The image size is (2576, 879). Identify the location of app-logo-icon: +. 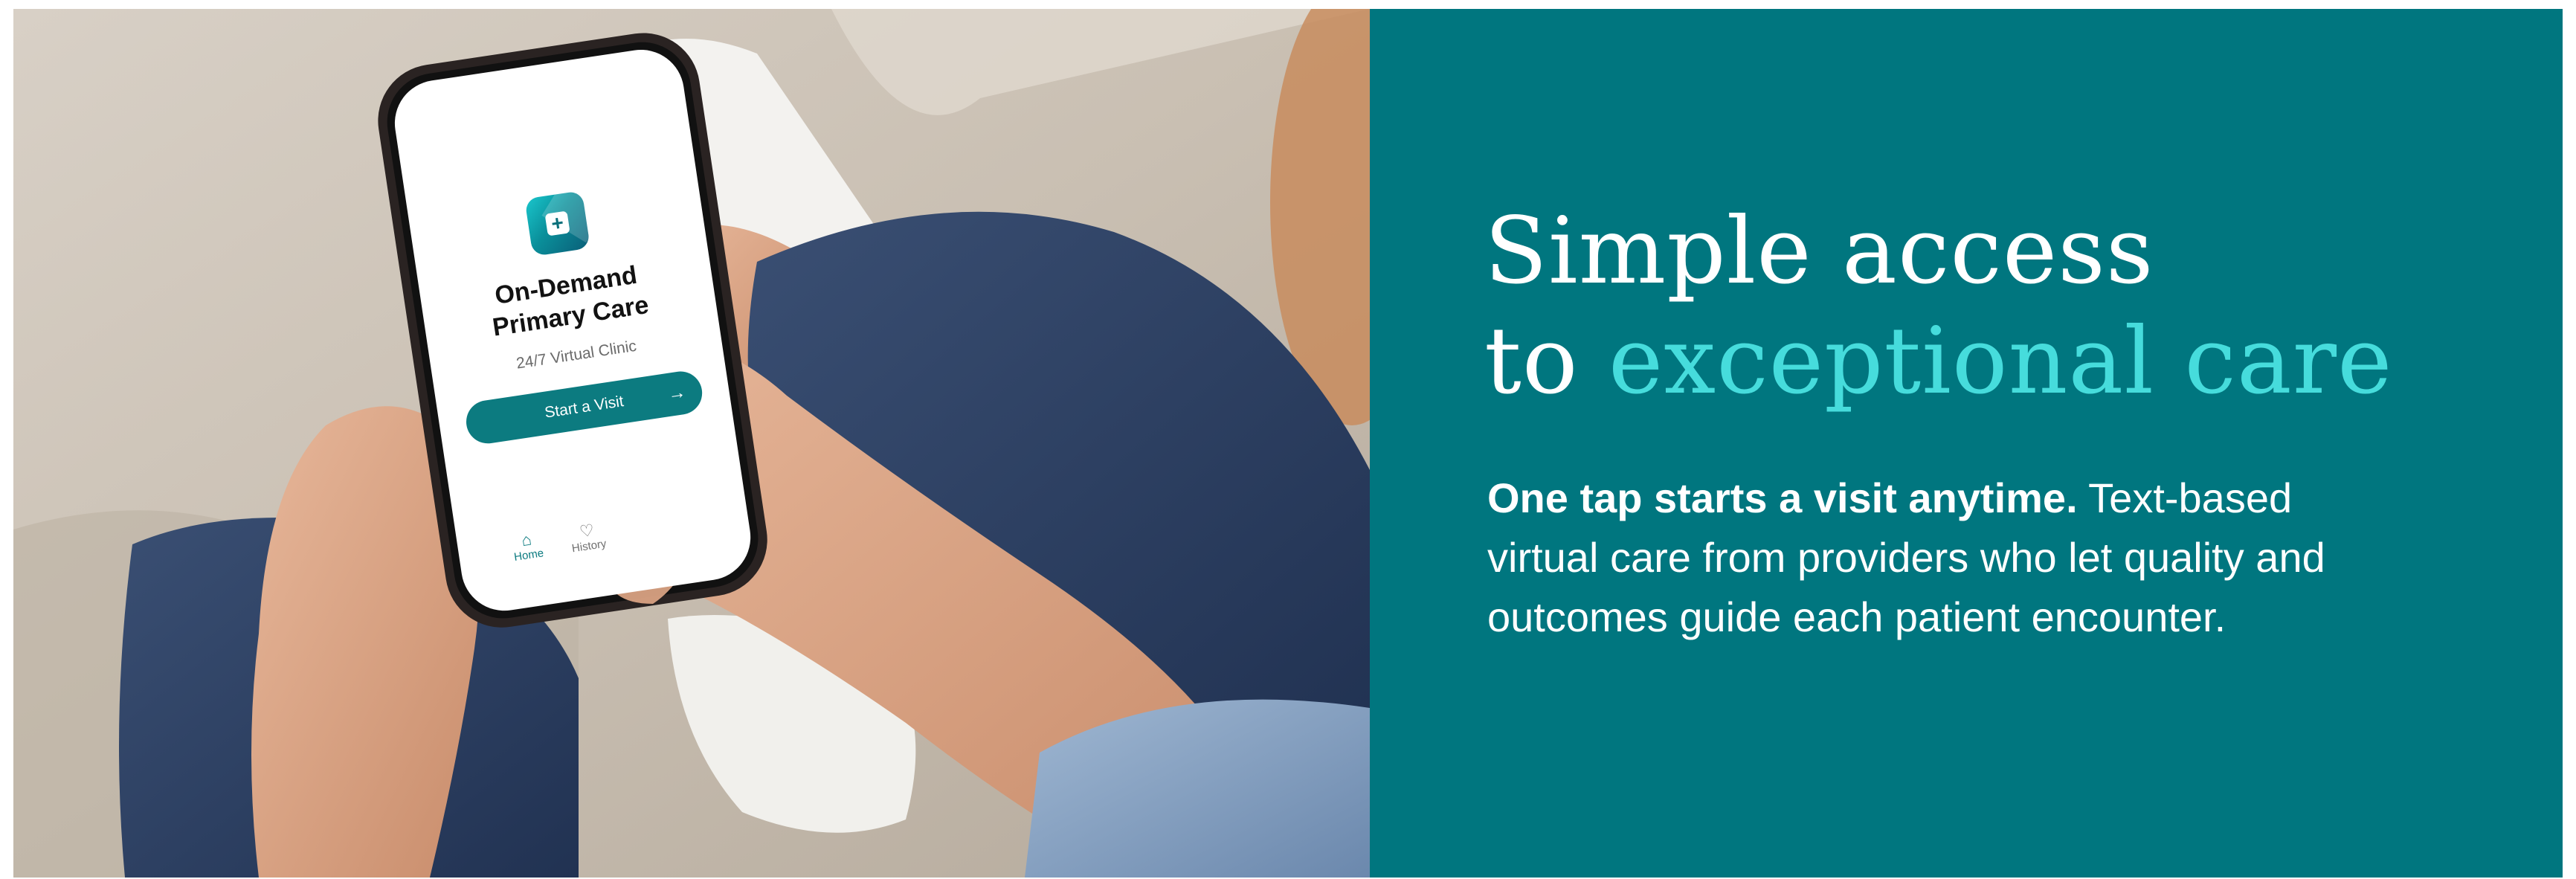
(557, 223).